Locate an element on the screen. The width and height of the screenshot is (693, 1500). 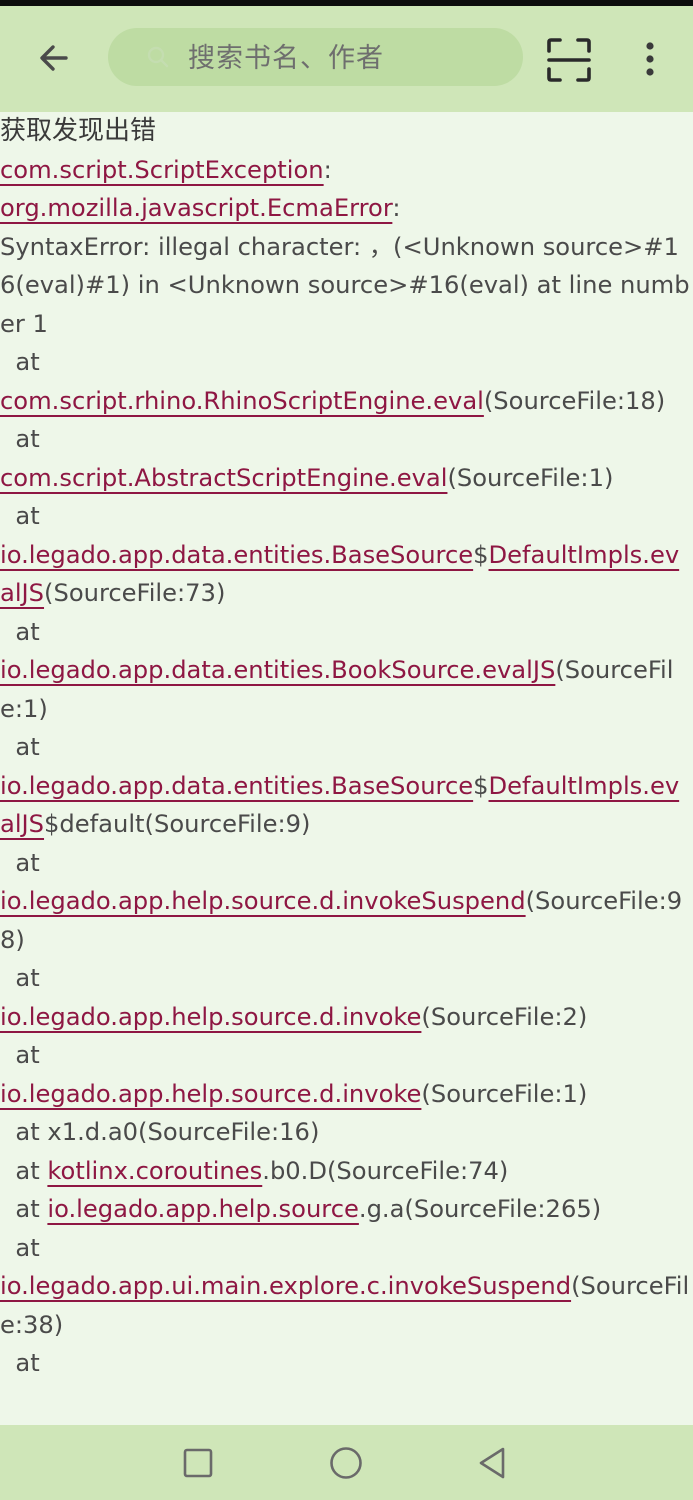
recent-apps-button is located at coordinates (198, 1463).